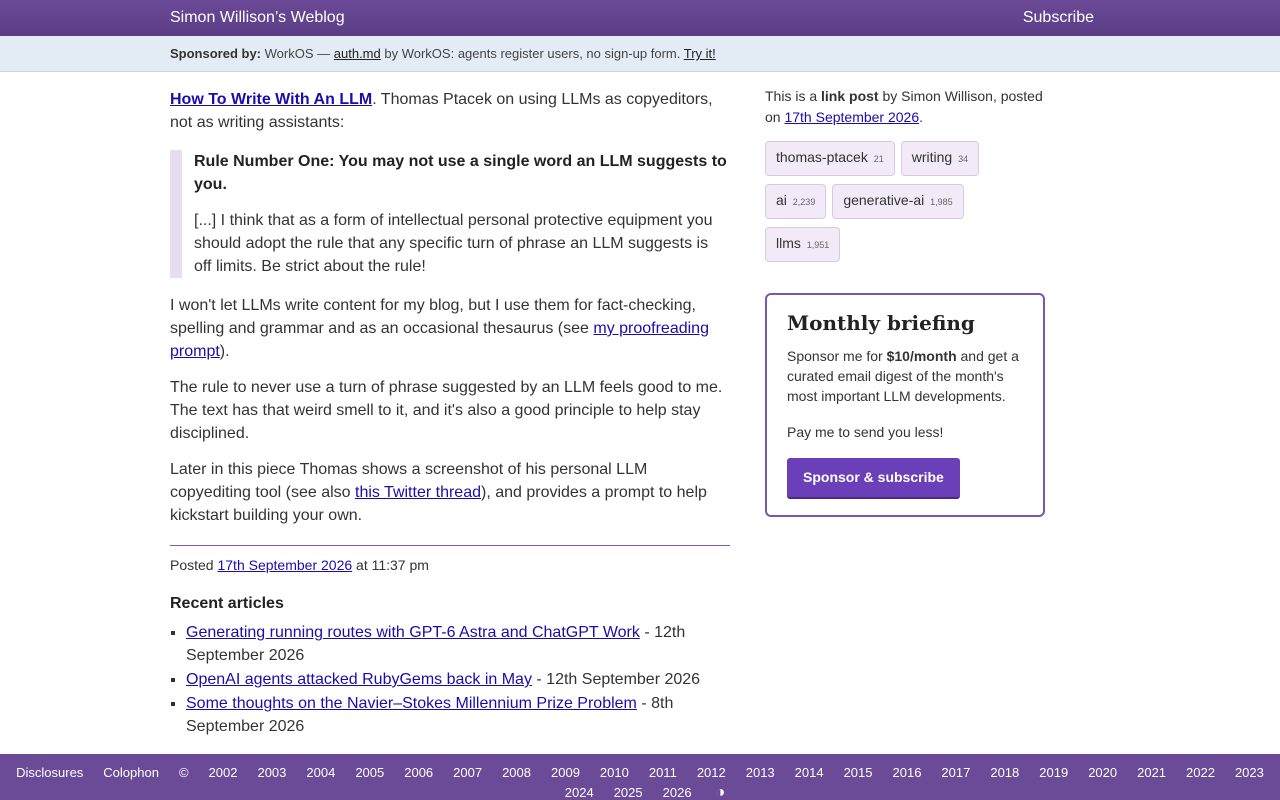  I want to click on year-link-2012: 2012, so click(711, 772).